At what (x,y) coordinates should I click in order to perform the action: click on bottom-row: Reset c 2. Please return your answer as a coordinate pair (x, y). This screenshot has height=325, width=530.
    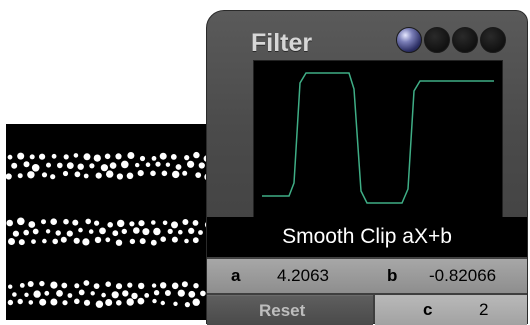
    Looking at the image, I should click on (367, 310).